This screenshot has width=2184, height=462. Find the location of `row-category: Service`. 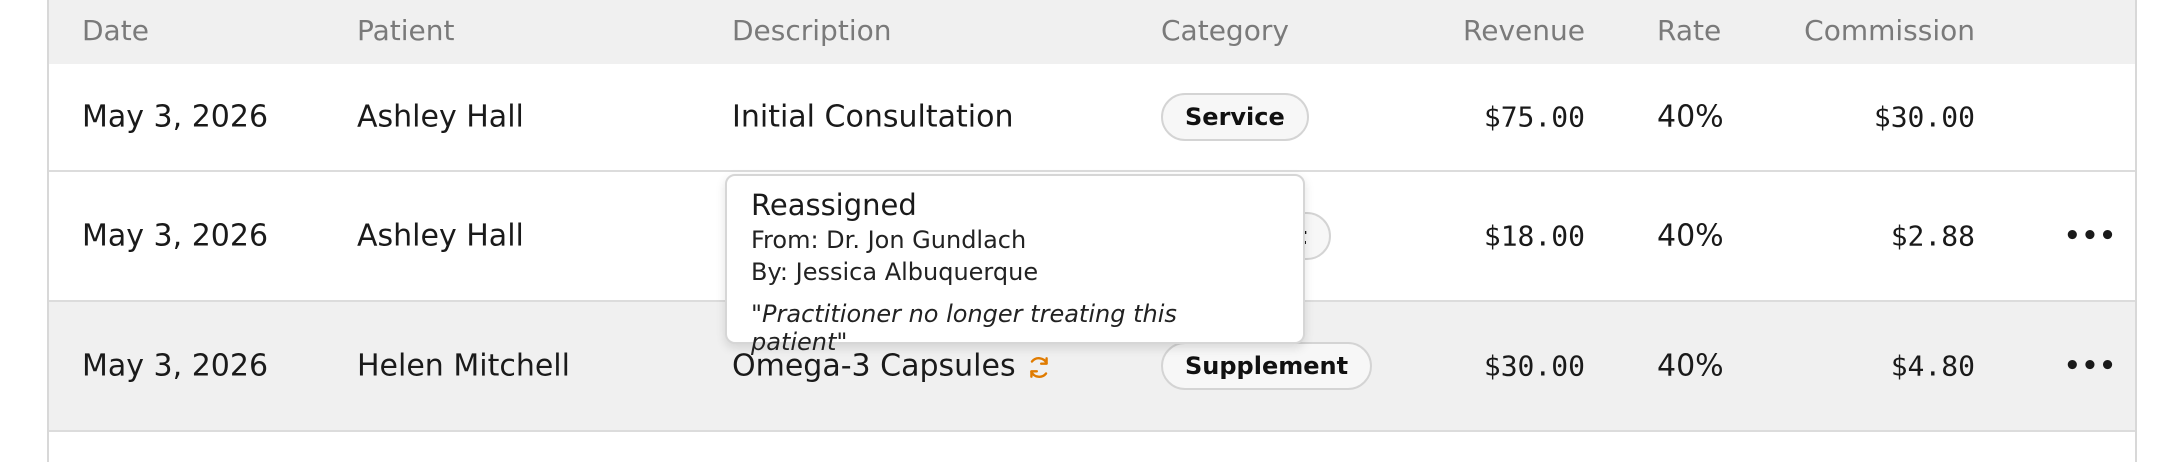

row-category: Service is located at coordinates (1235, 117).